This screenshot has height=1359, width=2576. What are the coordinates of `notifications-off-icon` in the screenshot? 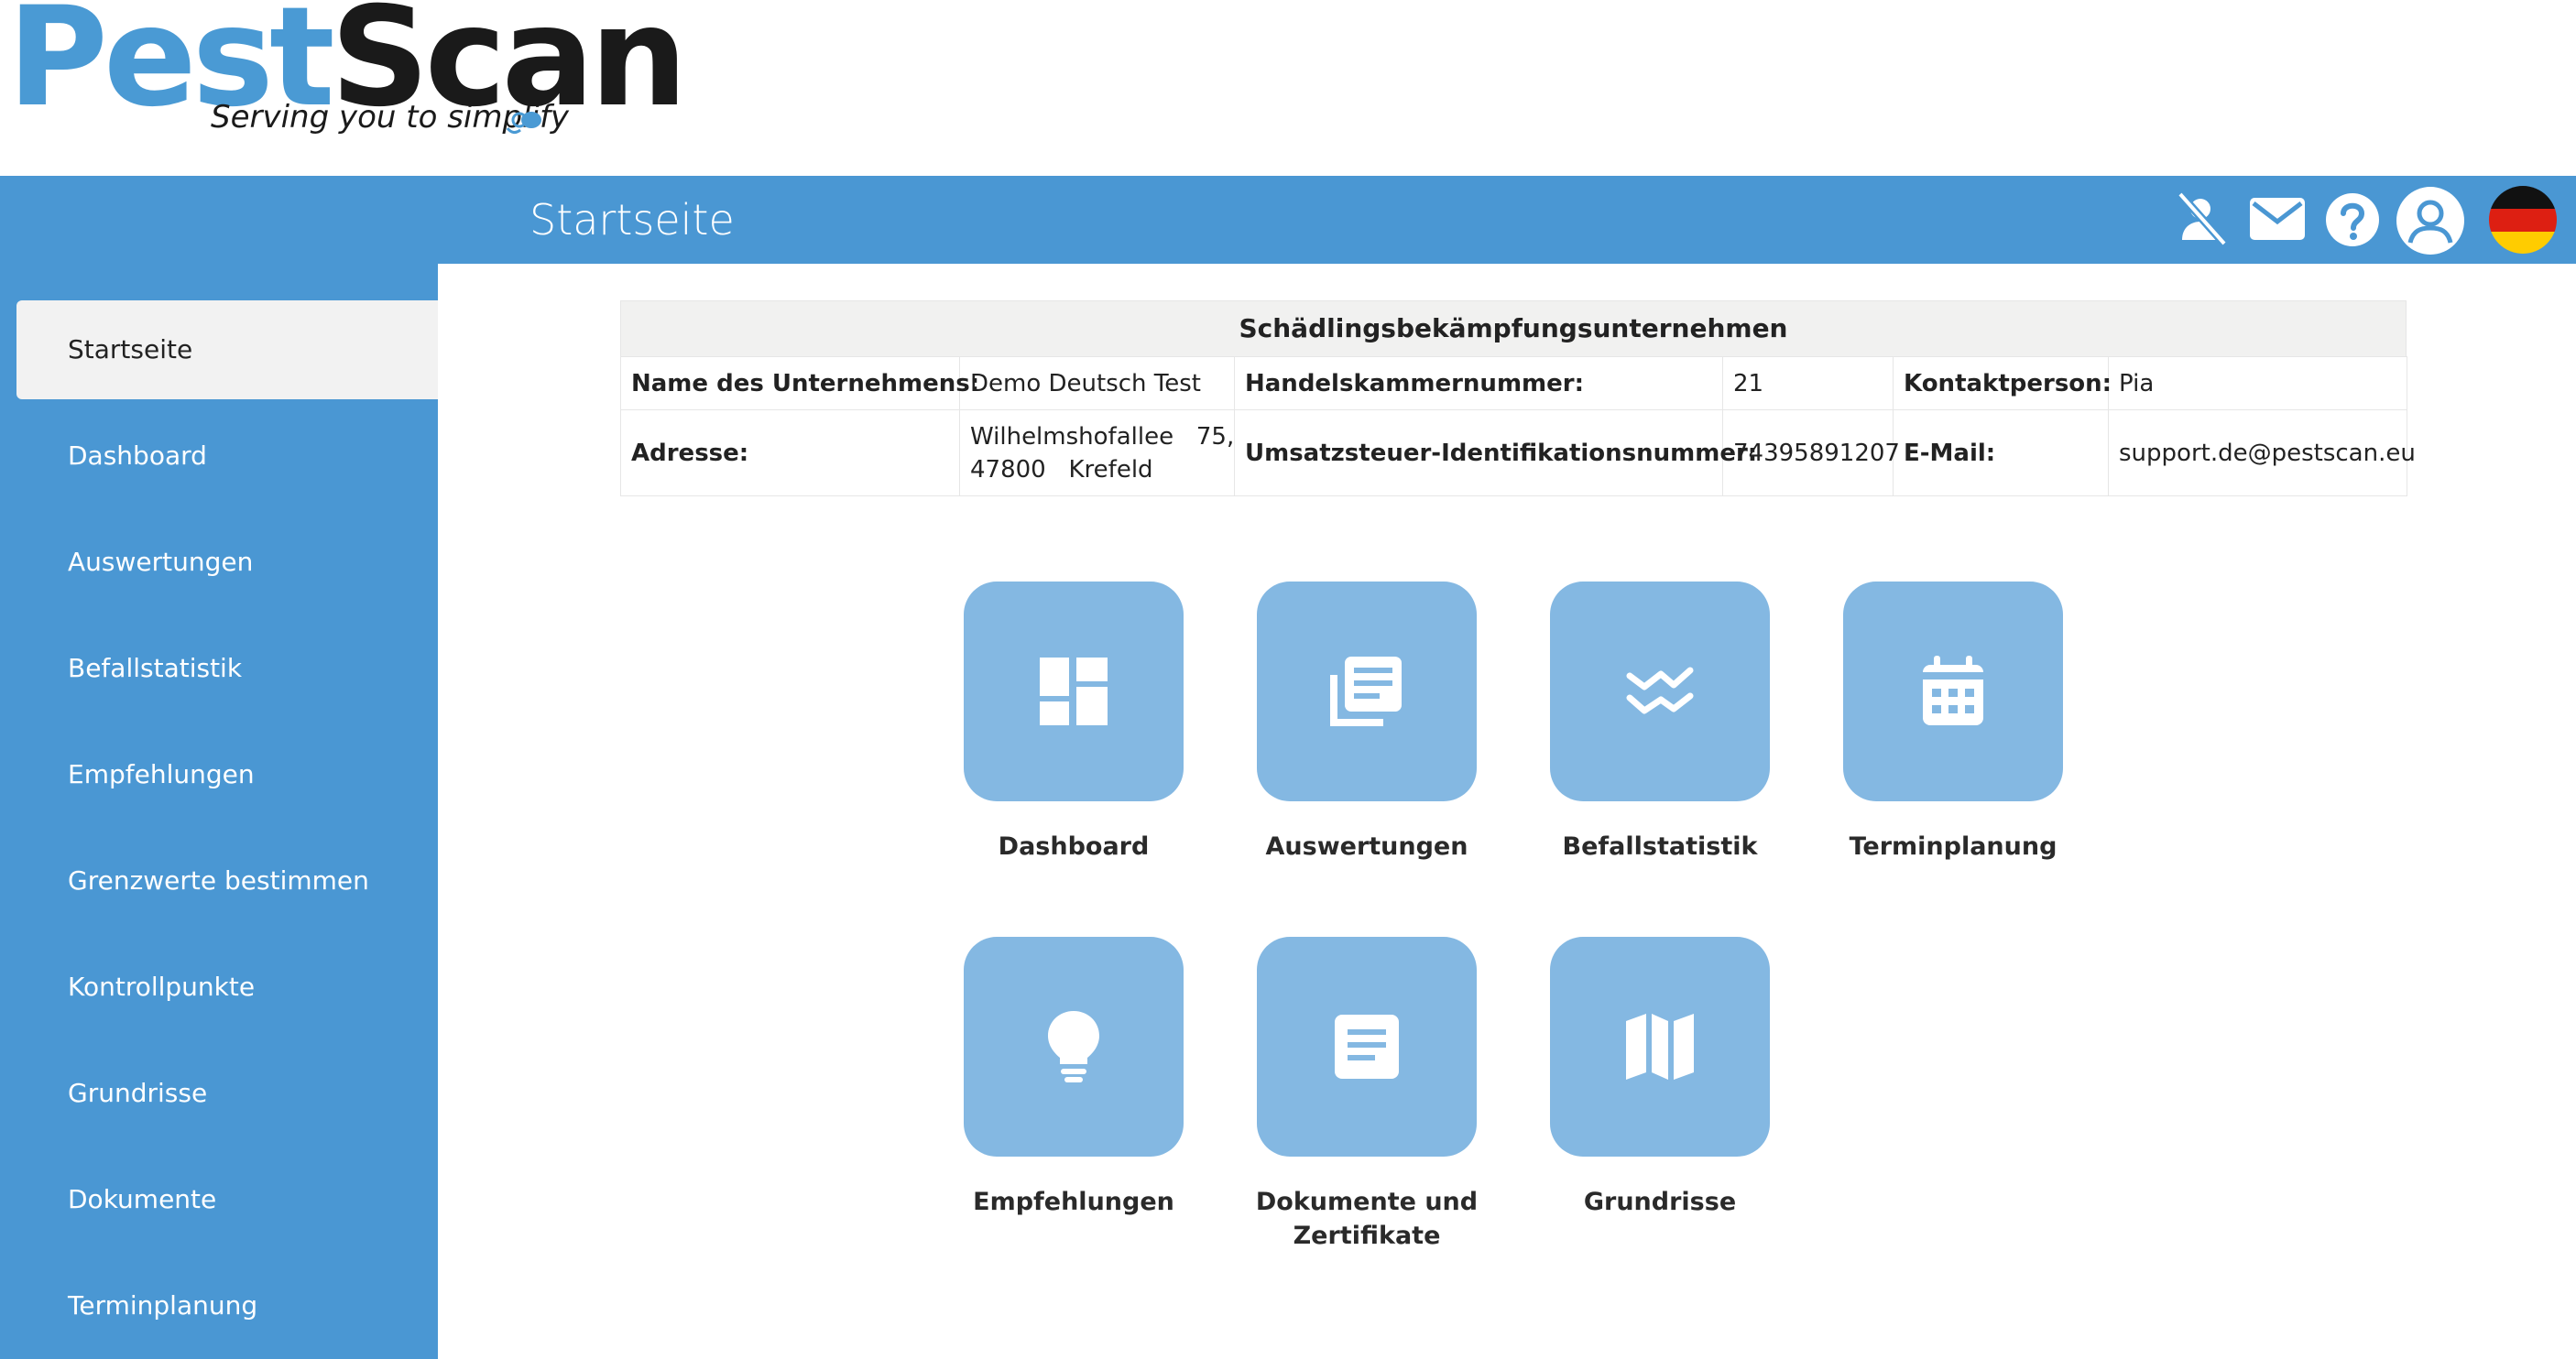 It's located at (2203, 221).